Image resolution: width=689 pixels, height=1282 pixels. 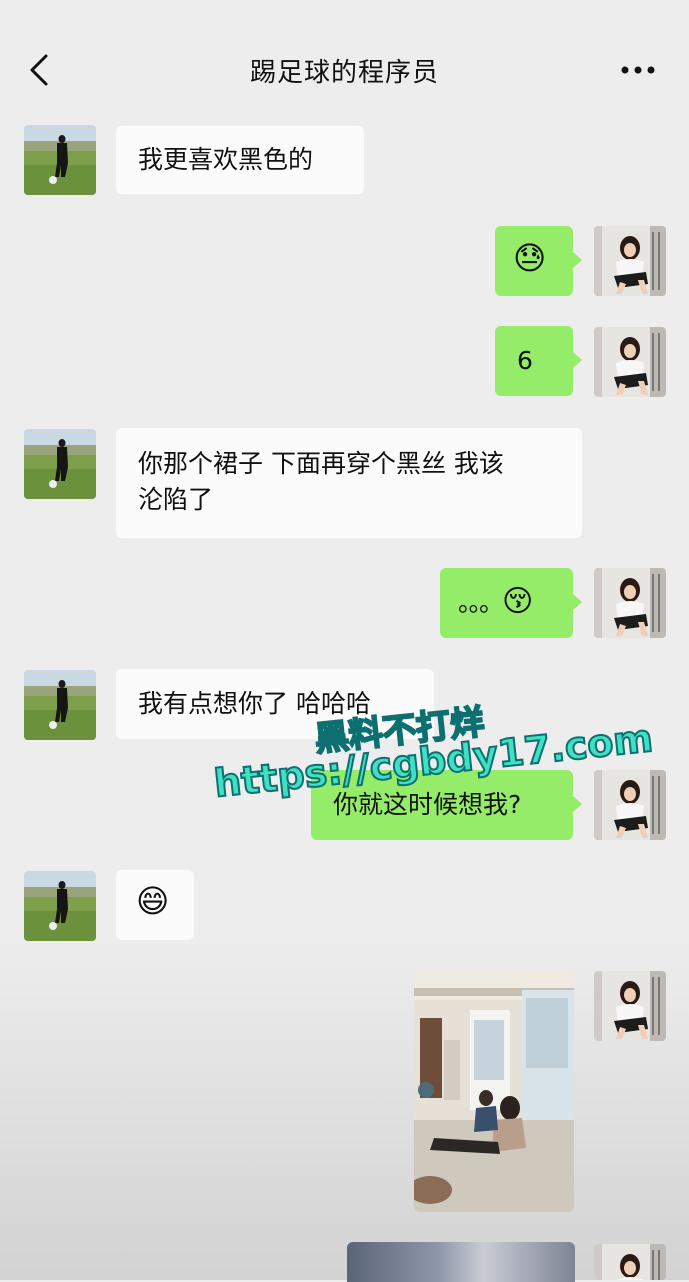 What do you see at coordinates (349, 483) in the screenshot?
I see `message-bubble: 你那个裙子 下面再穿个黑丝 我该 沦陷了` at bounding box center [349, 483].